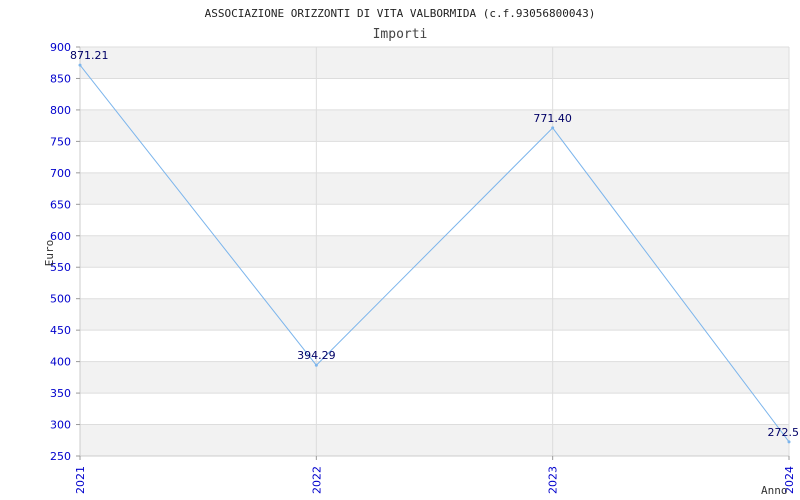 The width and height of the screenshot is (800, 500). What do you see at coordinates (60, 362) in the screenshot?
I see `y-tick-label: 400` at bounding box center [60, 362].